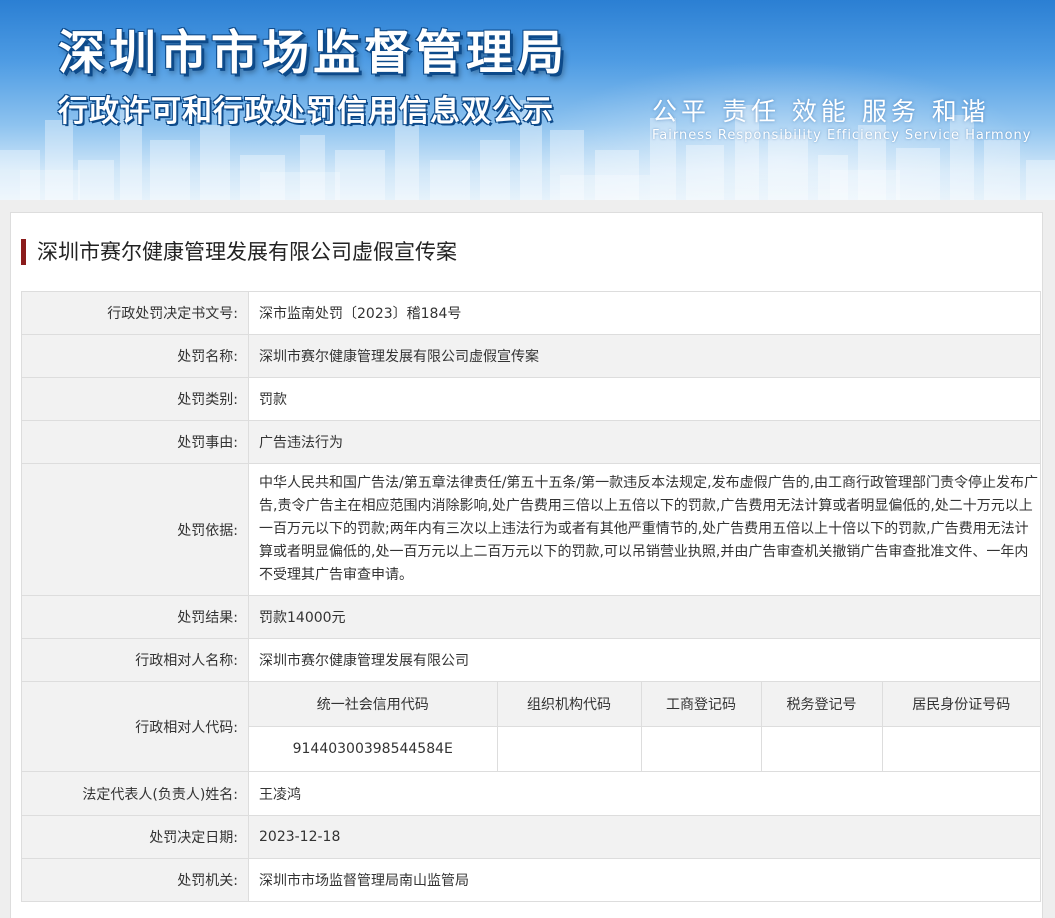 The width and height of the screenshot is (1055, 918). I want to click on code-header: 税务登记号, so click(822, 704).